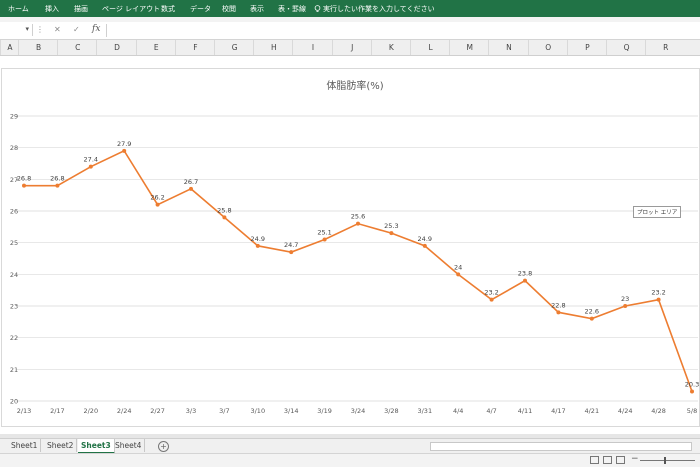 This screenshot has height=467, width=700. Describe the element at coordinates (81, 9) in the screenshot. I see `tab-draw: 描画` at that location.